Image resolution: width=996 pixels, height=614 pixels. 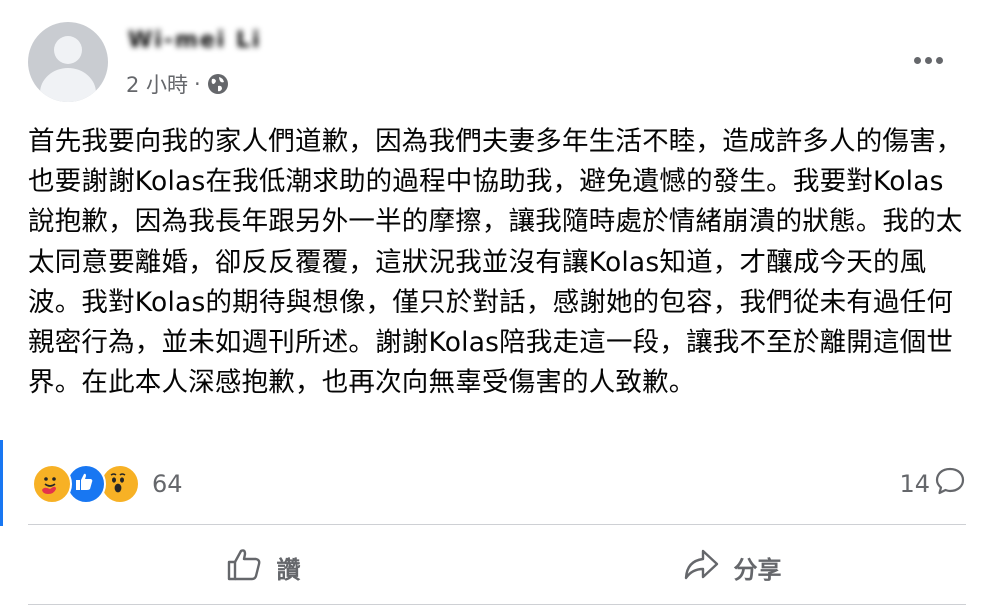 I want to click on share-label: 分享, so click(x=757, y=569).